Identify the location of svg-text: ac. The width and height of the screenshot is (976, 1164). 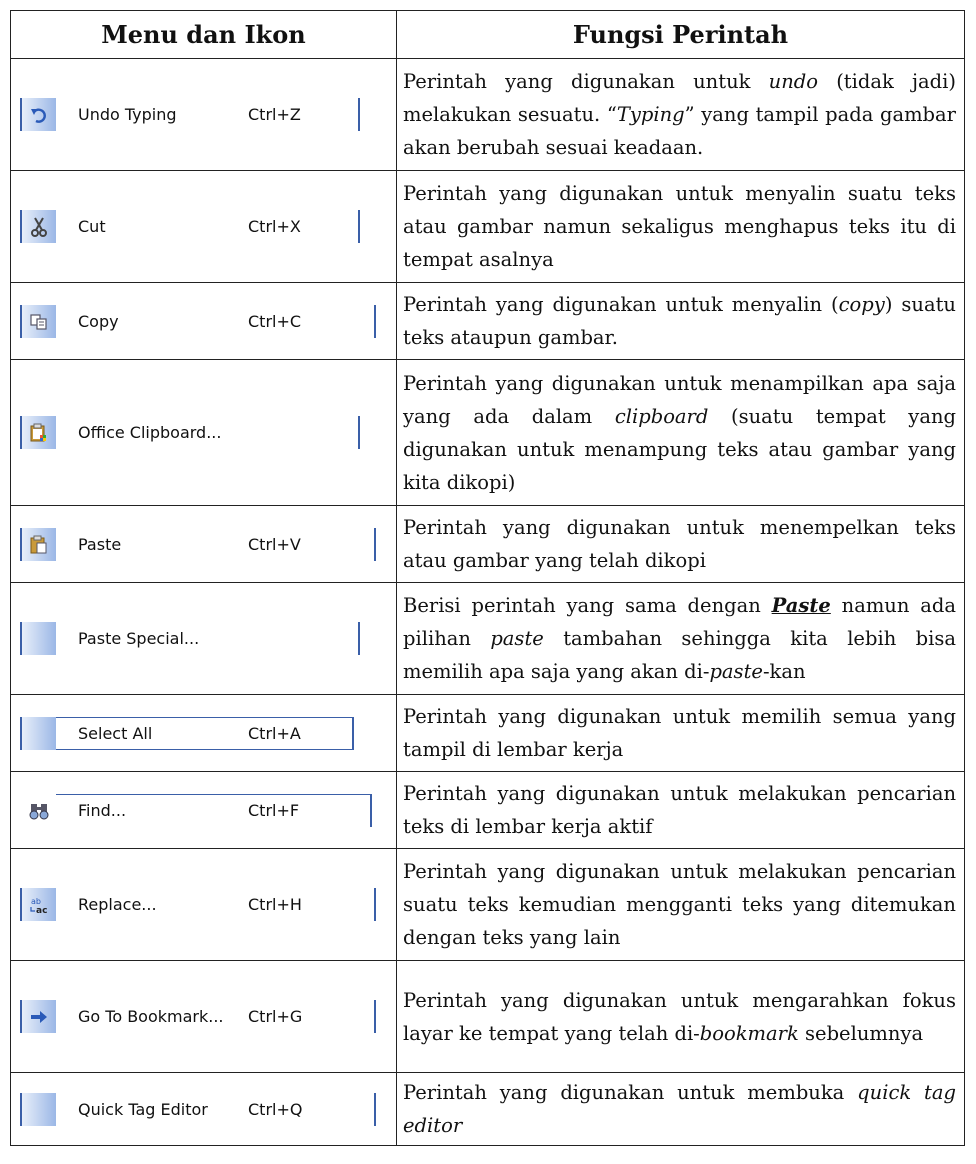
(41, 910).